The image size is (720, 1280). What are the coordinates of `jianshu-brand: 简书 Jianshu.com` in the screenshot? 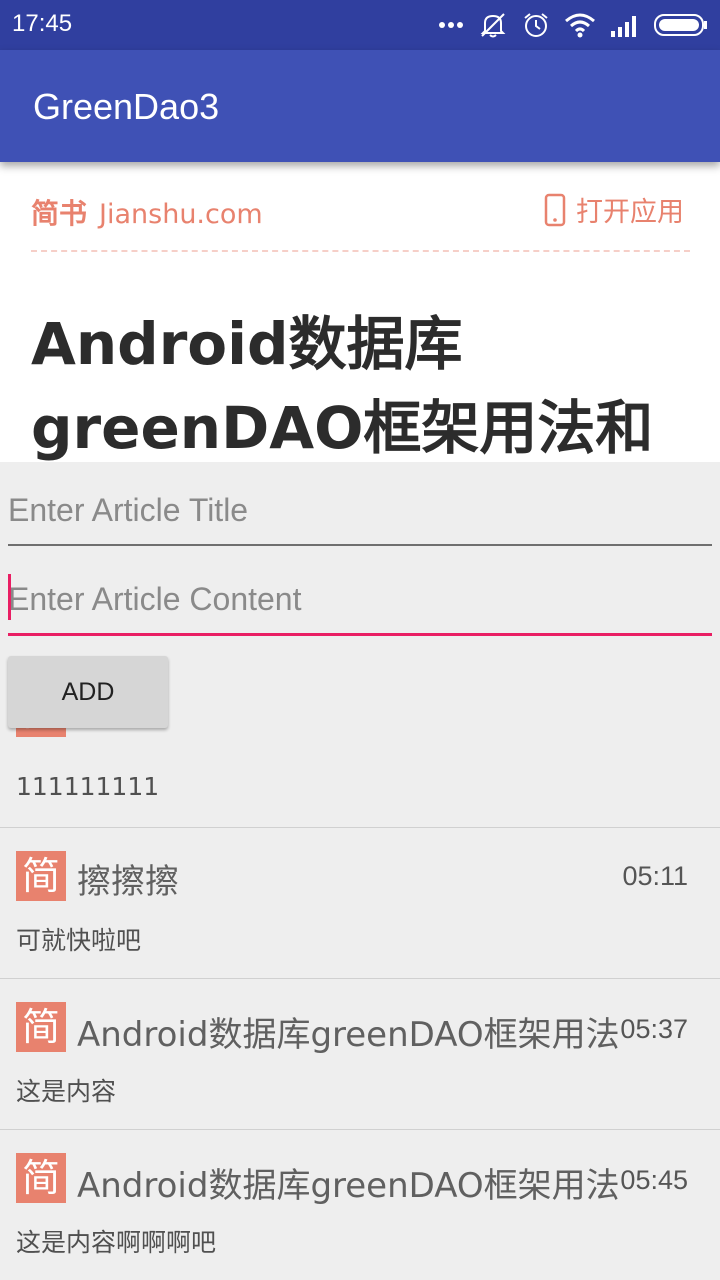 It's located at (147, 212).